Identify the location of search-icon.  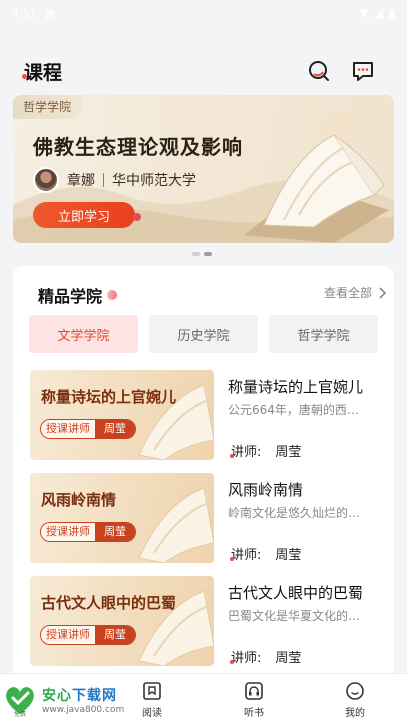
(319, 71).